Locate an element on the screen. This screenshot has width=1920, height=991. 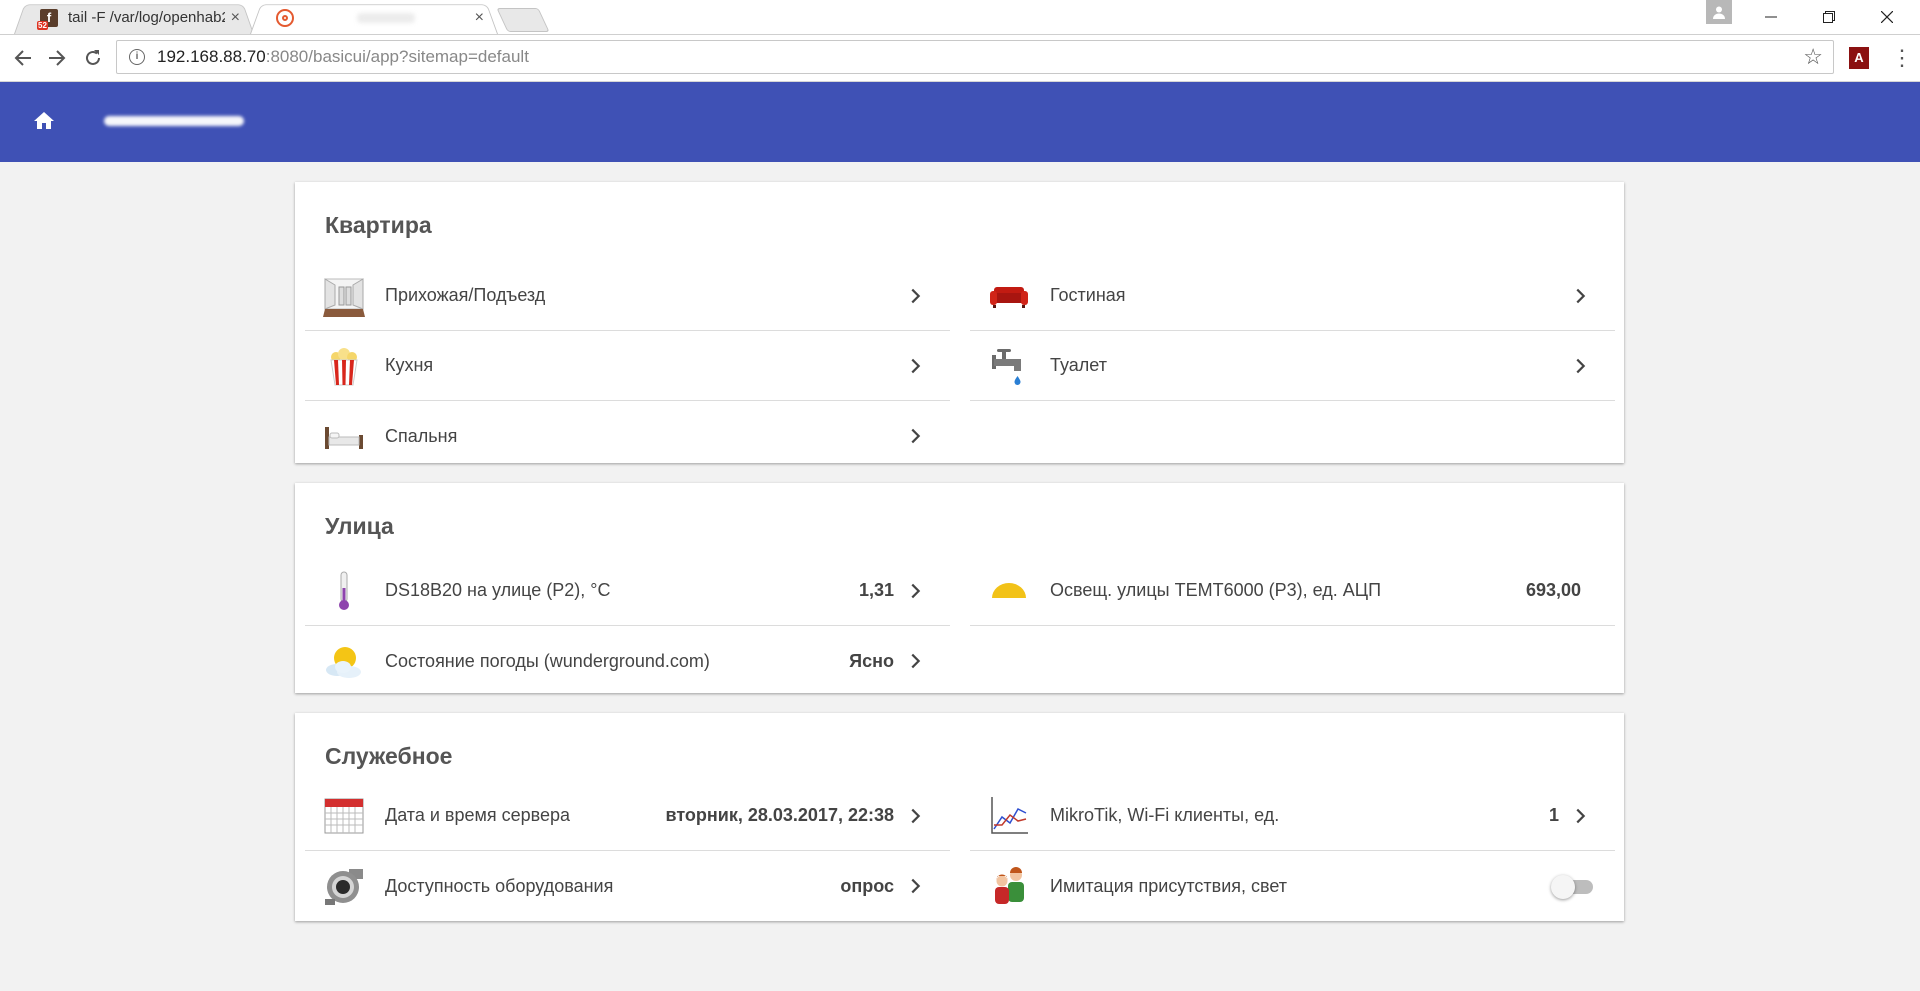
restore-button is located at coordinates (1829, 17).